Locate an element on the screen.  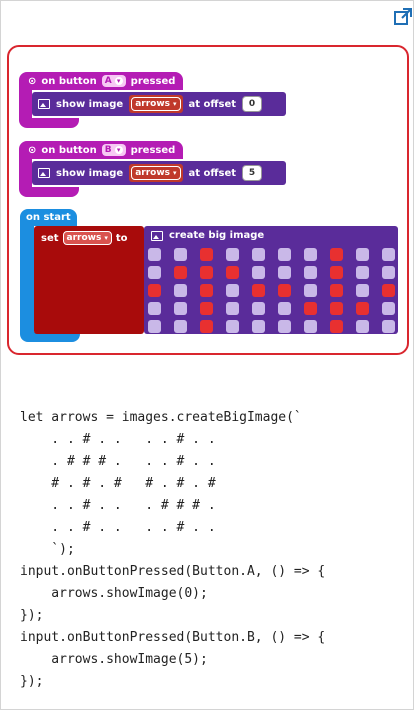
on-button-a-pressed-block: ⊙ on button A ▾ pressed is located at coordinates (101, 81).